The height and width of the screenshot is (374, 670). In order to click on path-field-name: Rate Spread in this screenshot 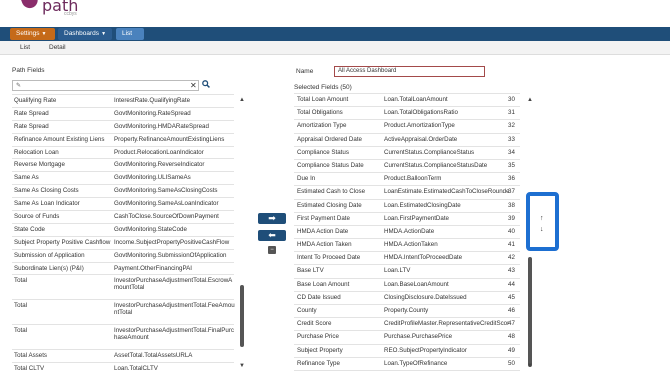, I will do `click(31, 113)`.